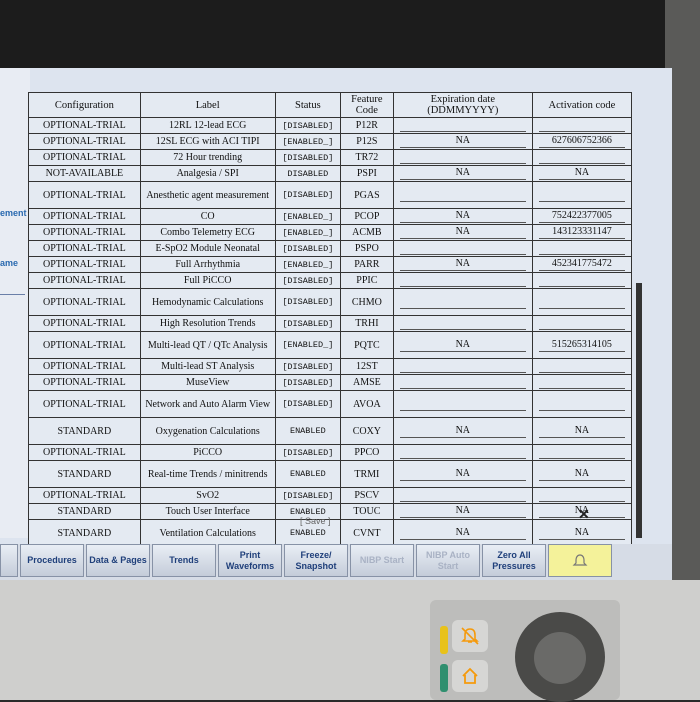 The height and width of the screenshot is (702, 700). I want to click on cell-activation-code: 515265314105, so click(582, 345).